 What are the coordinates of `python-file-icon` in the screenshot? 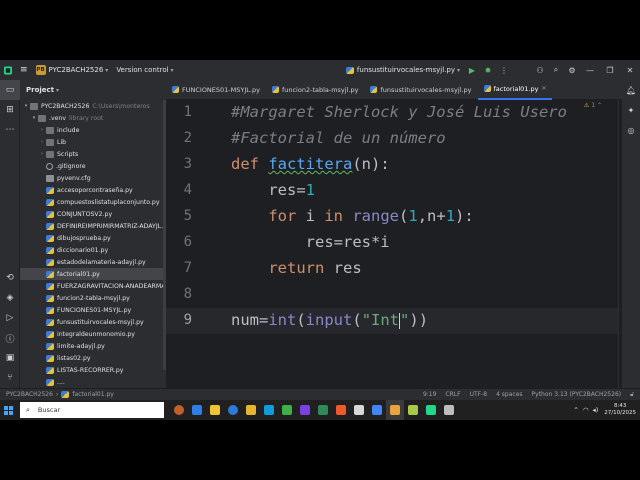 It's located at (50, 382).